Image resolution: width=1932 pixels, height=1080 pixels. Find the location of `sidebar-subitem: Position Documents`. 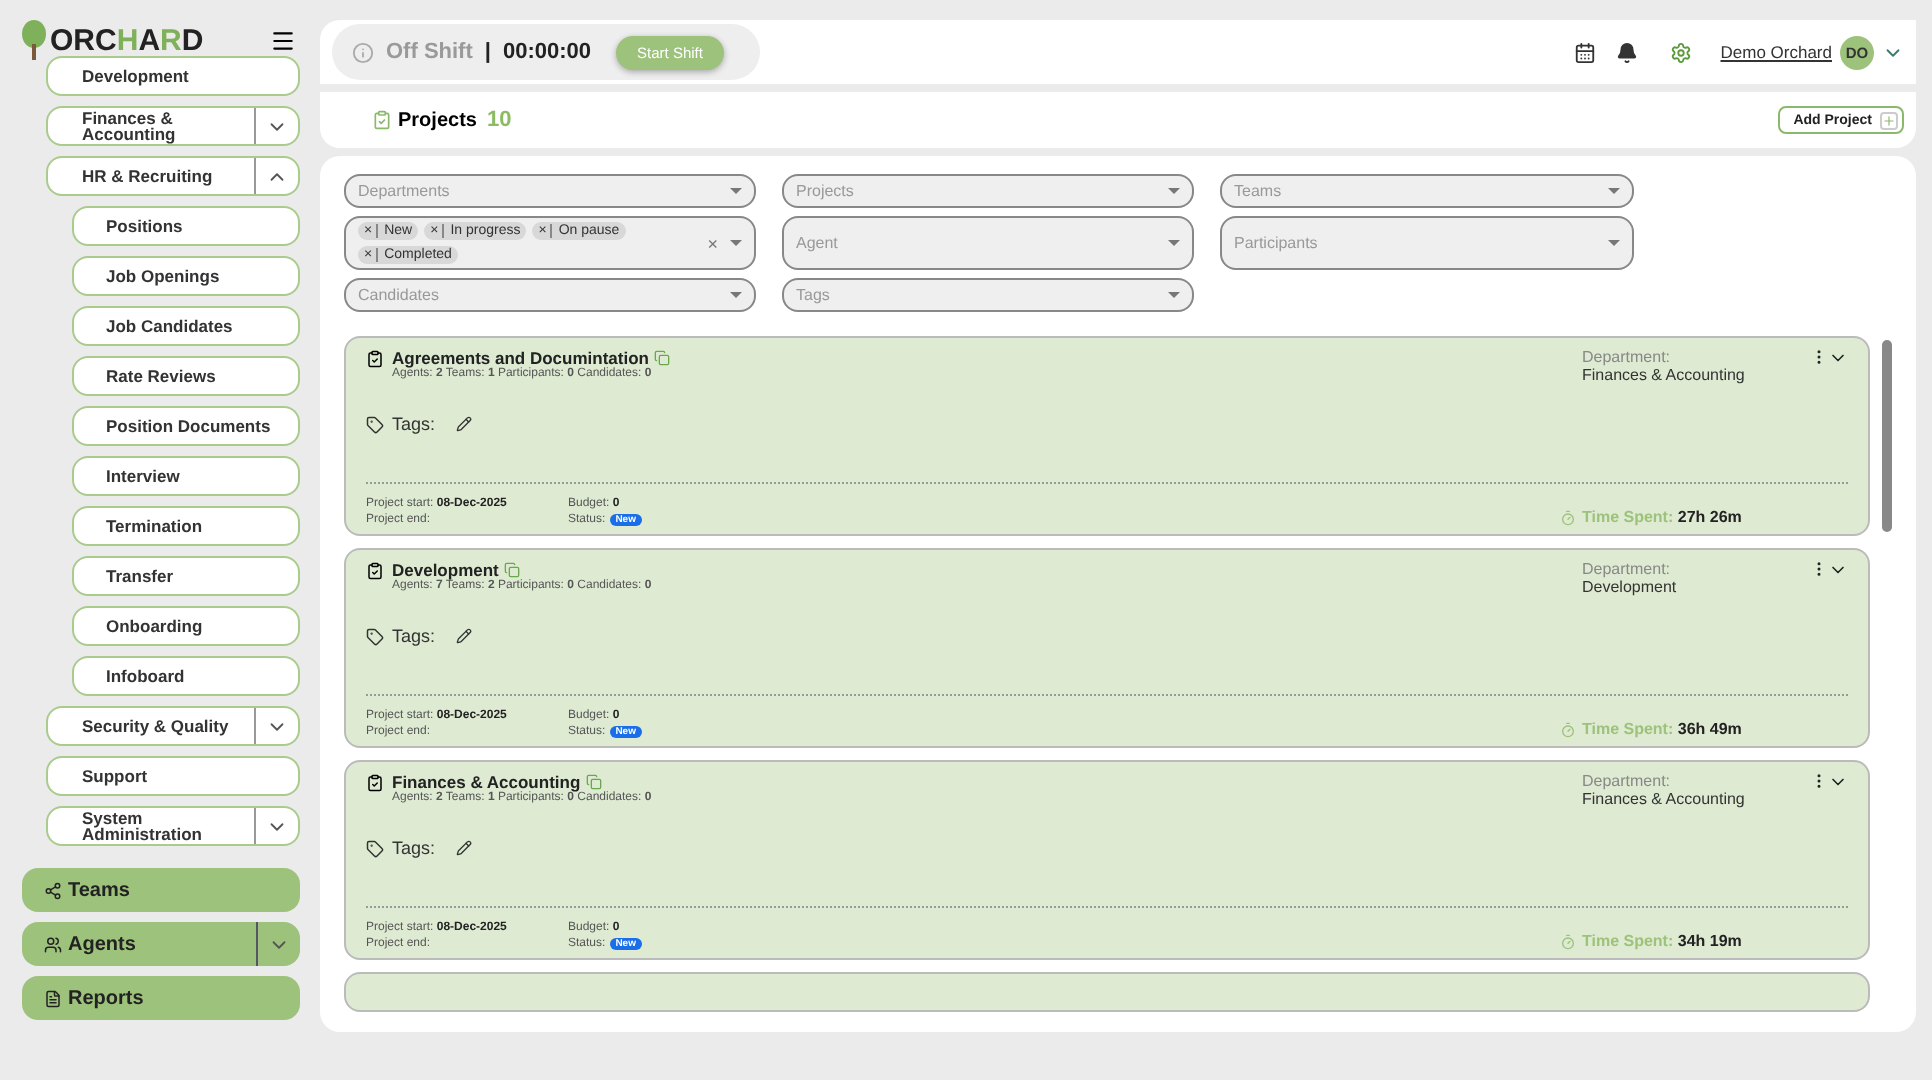

sidebar-subitem: Position Documents is located at coordinates (186, 426).